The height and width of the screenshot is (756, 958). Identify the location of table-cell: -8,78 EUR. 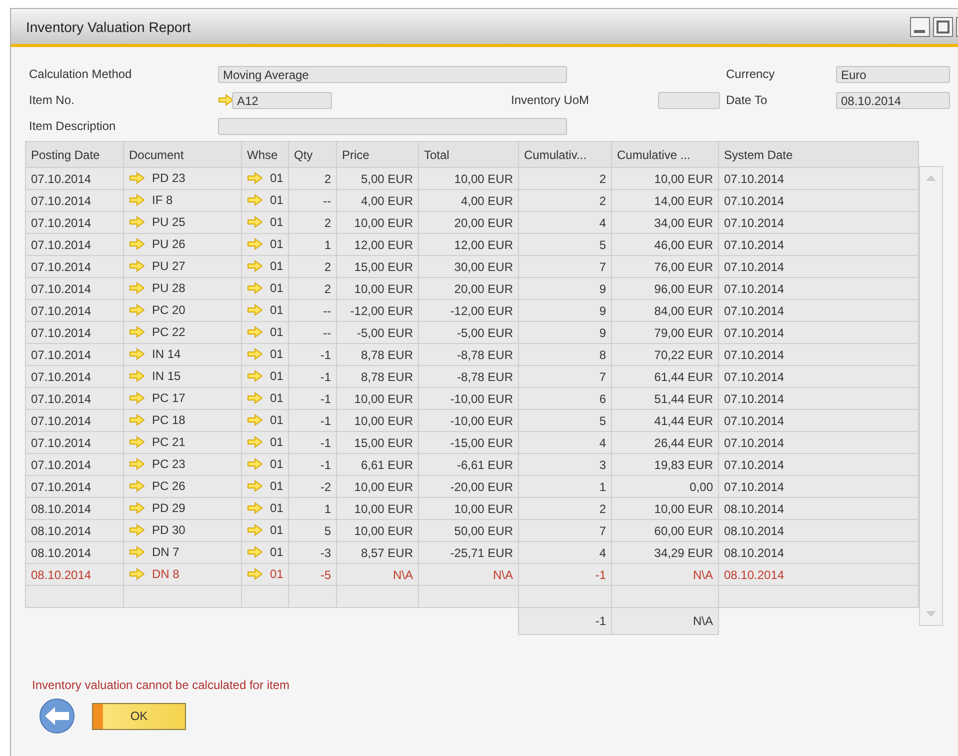
(484, 377).